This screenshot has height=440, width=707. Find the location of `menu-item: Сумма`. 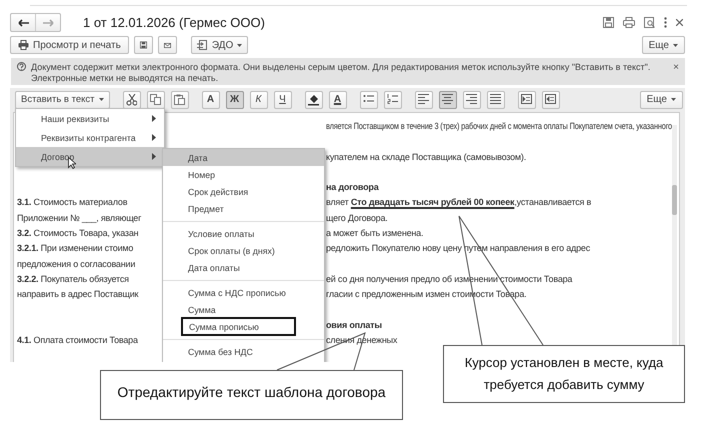

menu-item: Сумма is located at coordinates (243, 309).